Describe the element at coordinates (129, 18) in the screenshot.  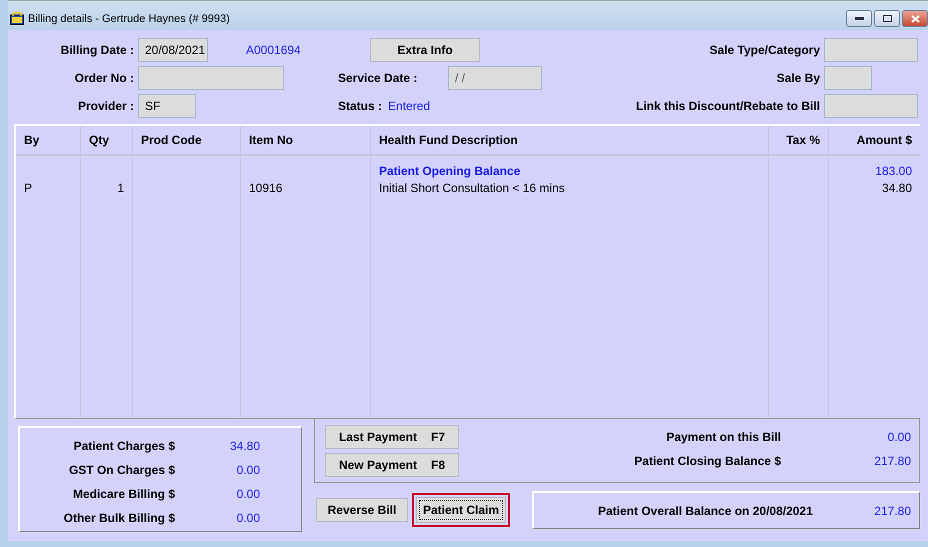
I see `window-title: Billing details - Gertrude Haynes (# 9993)` at that location.